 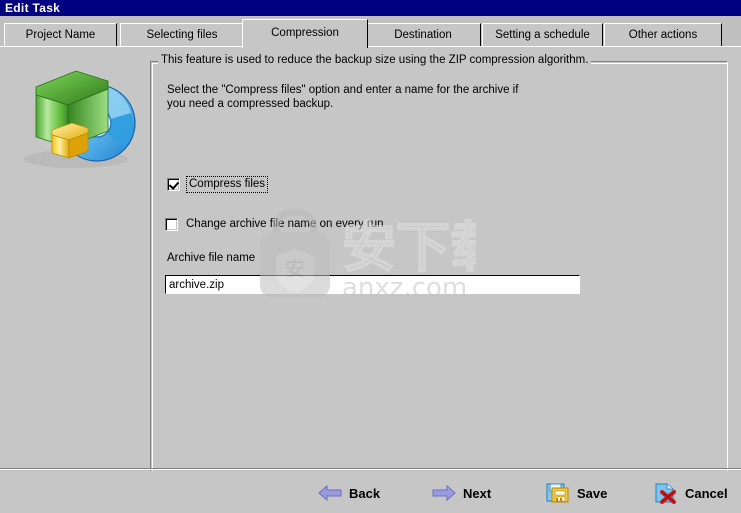 I want to click on tab-project-name: Project Name, so click(x=60, y=35).